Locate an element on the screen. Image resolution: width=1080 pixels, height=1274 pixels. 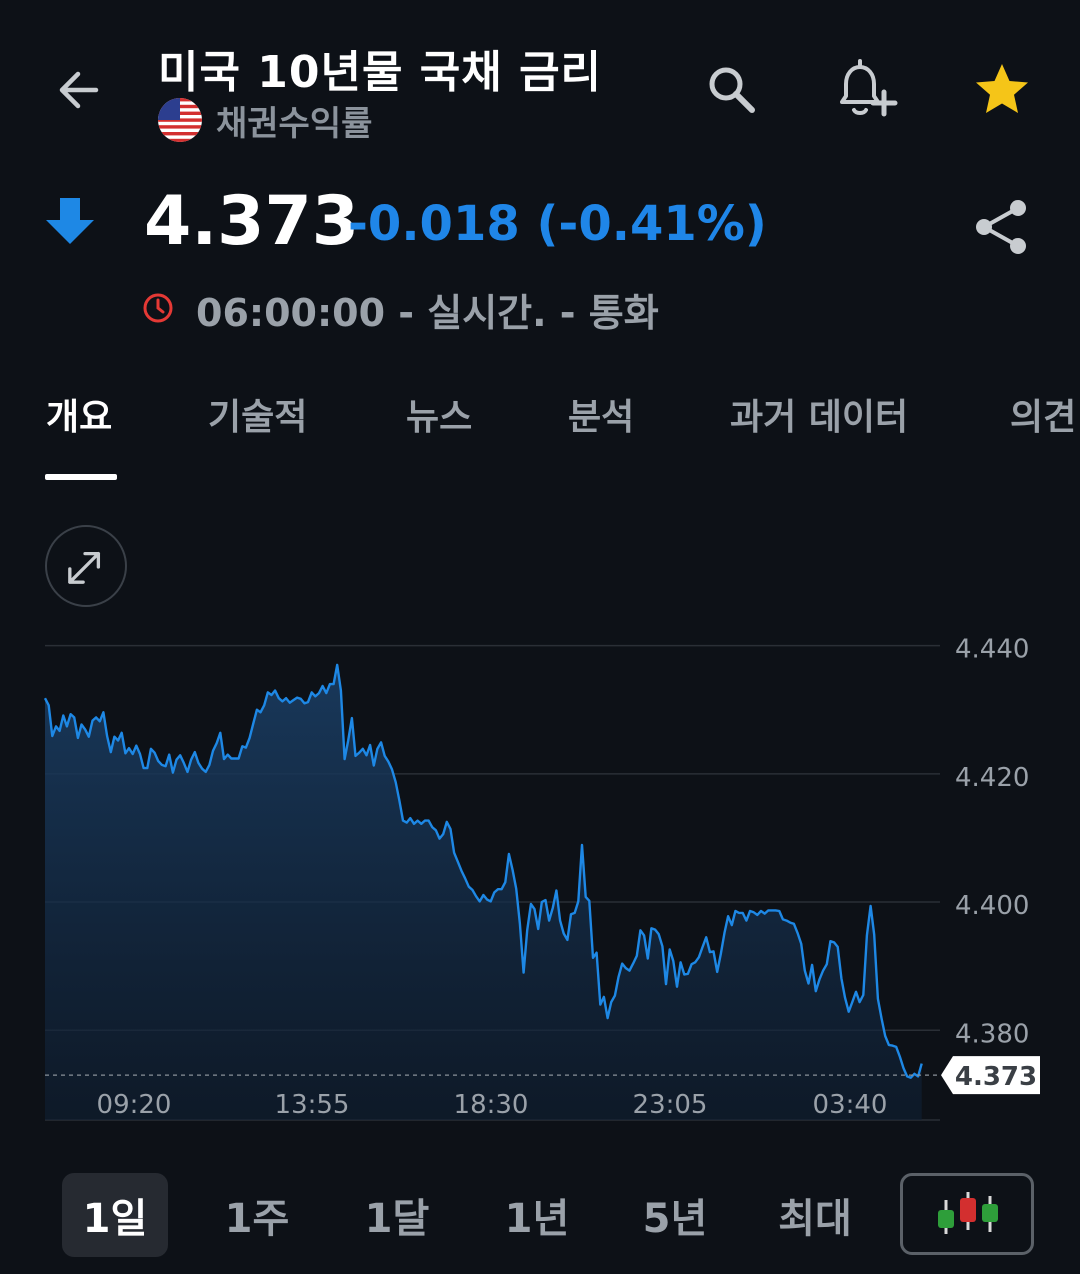
instrument-subtitle: 채권수익률 is located at coordinates (265, 120).